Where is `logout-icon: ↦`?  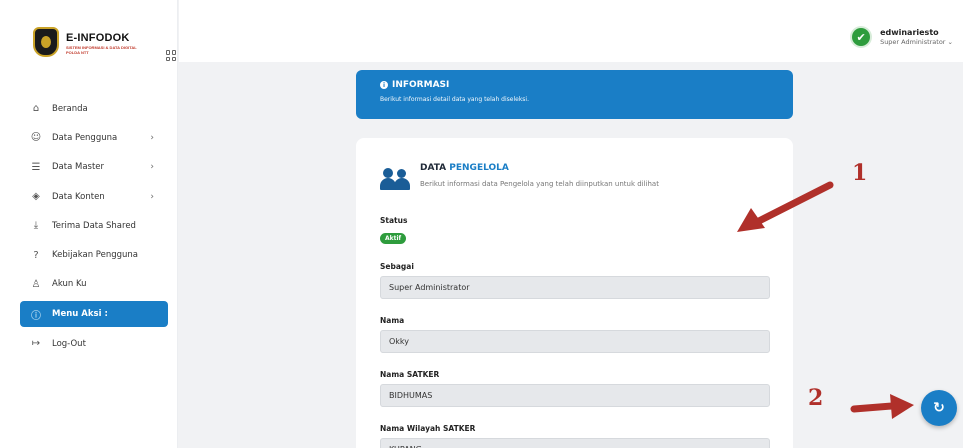 logout-icon: ↦ is located at coordinates (36, 344).